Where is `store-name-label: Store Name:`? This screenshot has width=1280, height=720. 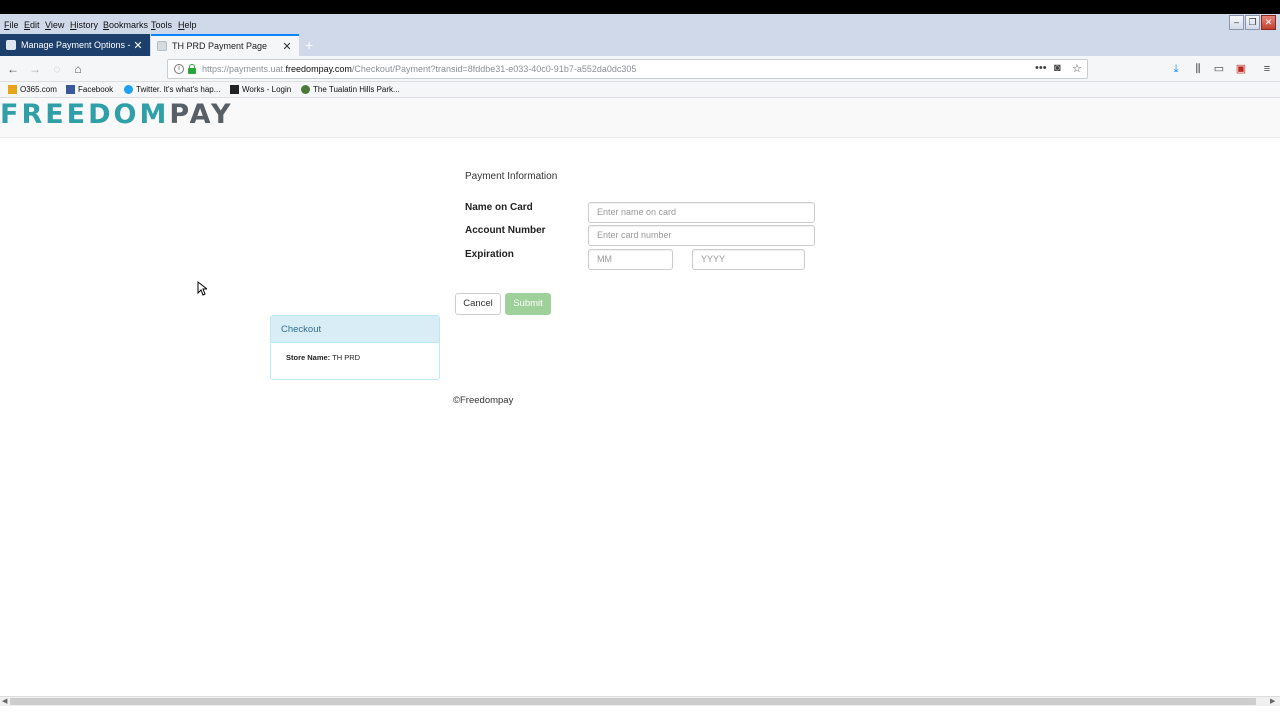
store-name-label: Store Name: is located at coordinates (308, 357).